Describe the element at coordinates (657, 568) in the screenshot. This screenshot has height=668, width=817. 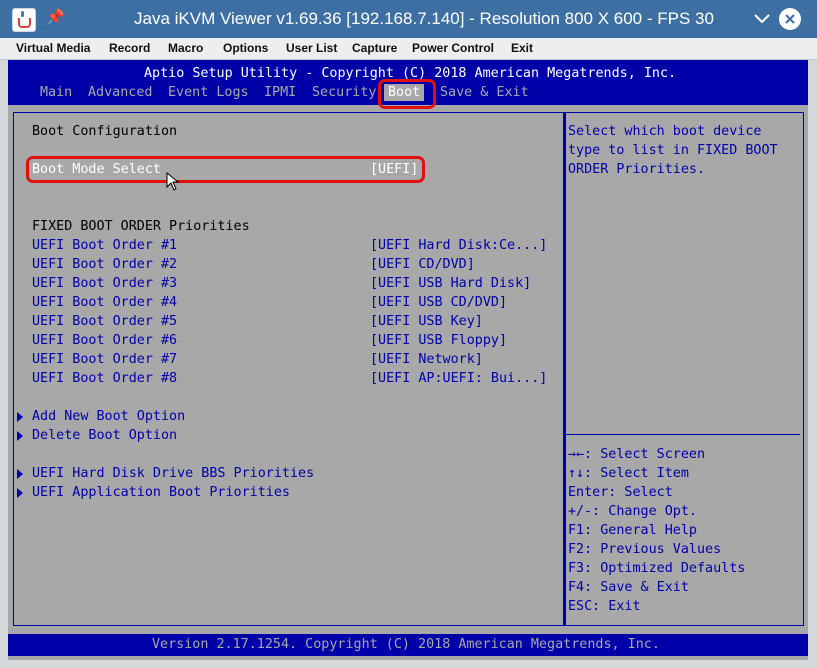
I see `key-help-f3: F3: Optimized Defaults` at that location.